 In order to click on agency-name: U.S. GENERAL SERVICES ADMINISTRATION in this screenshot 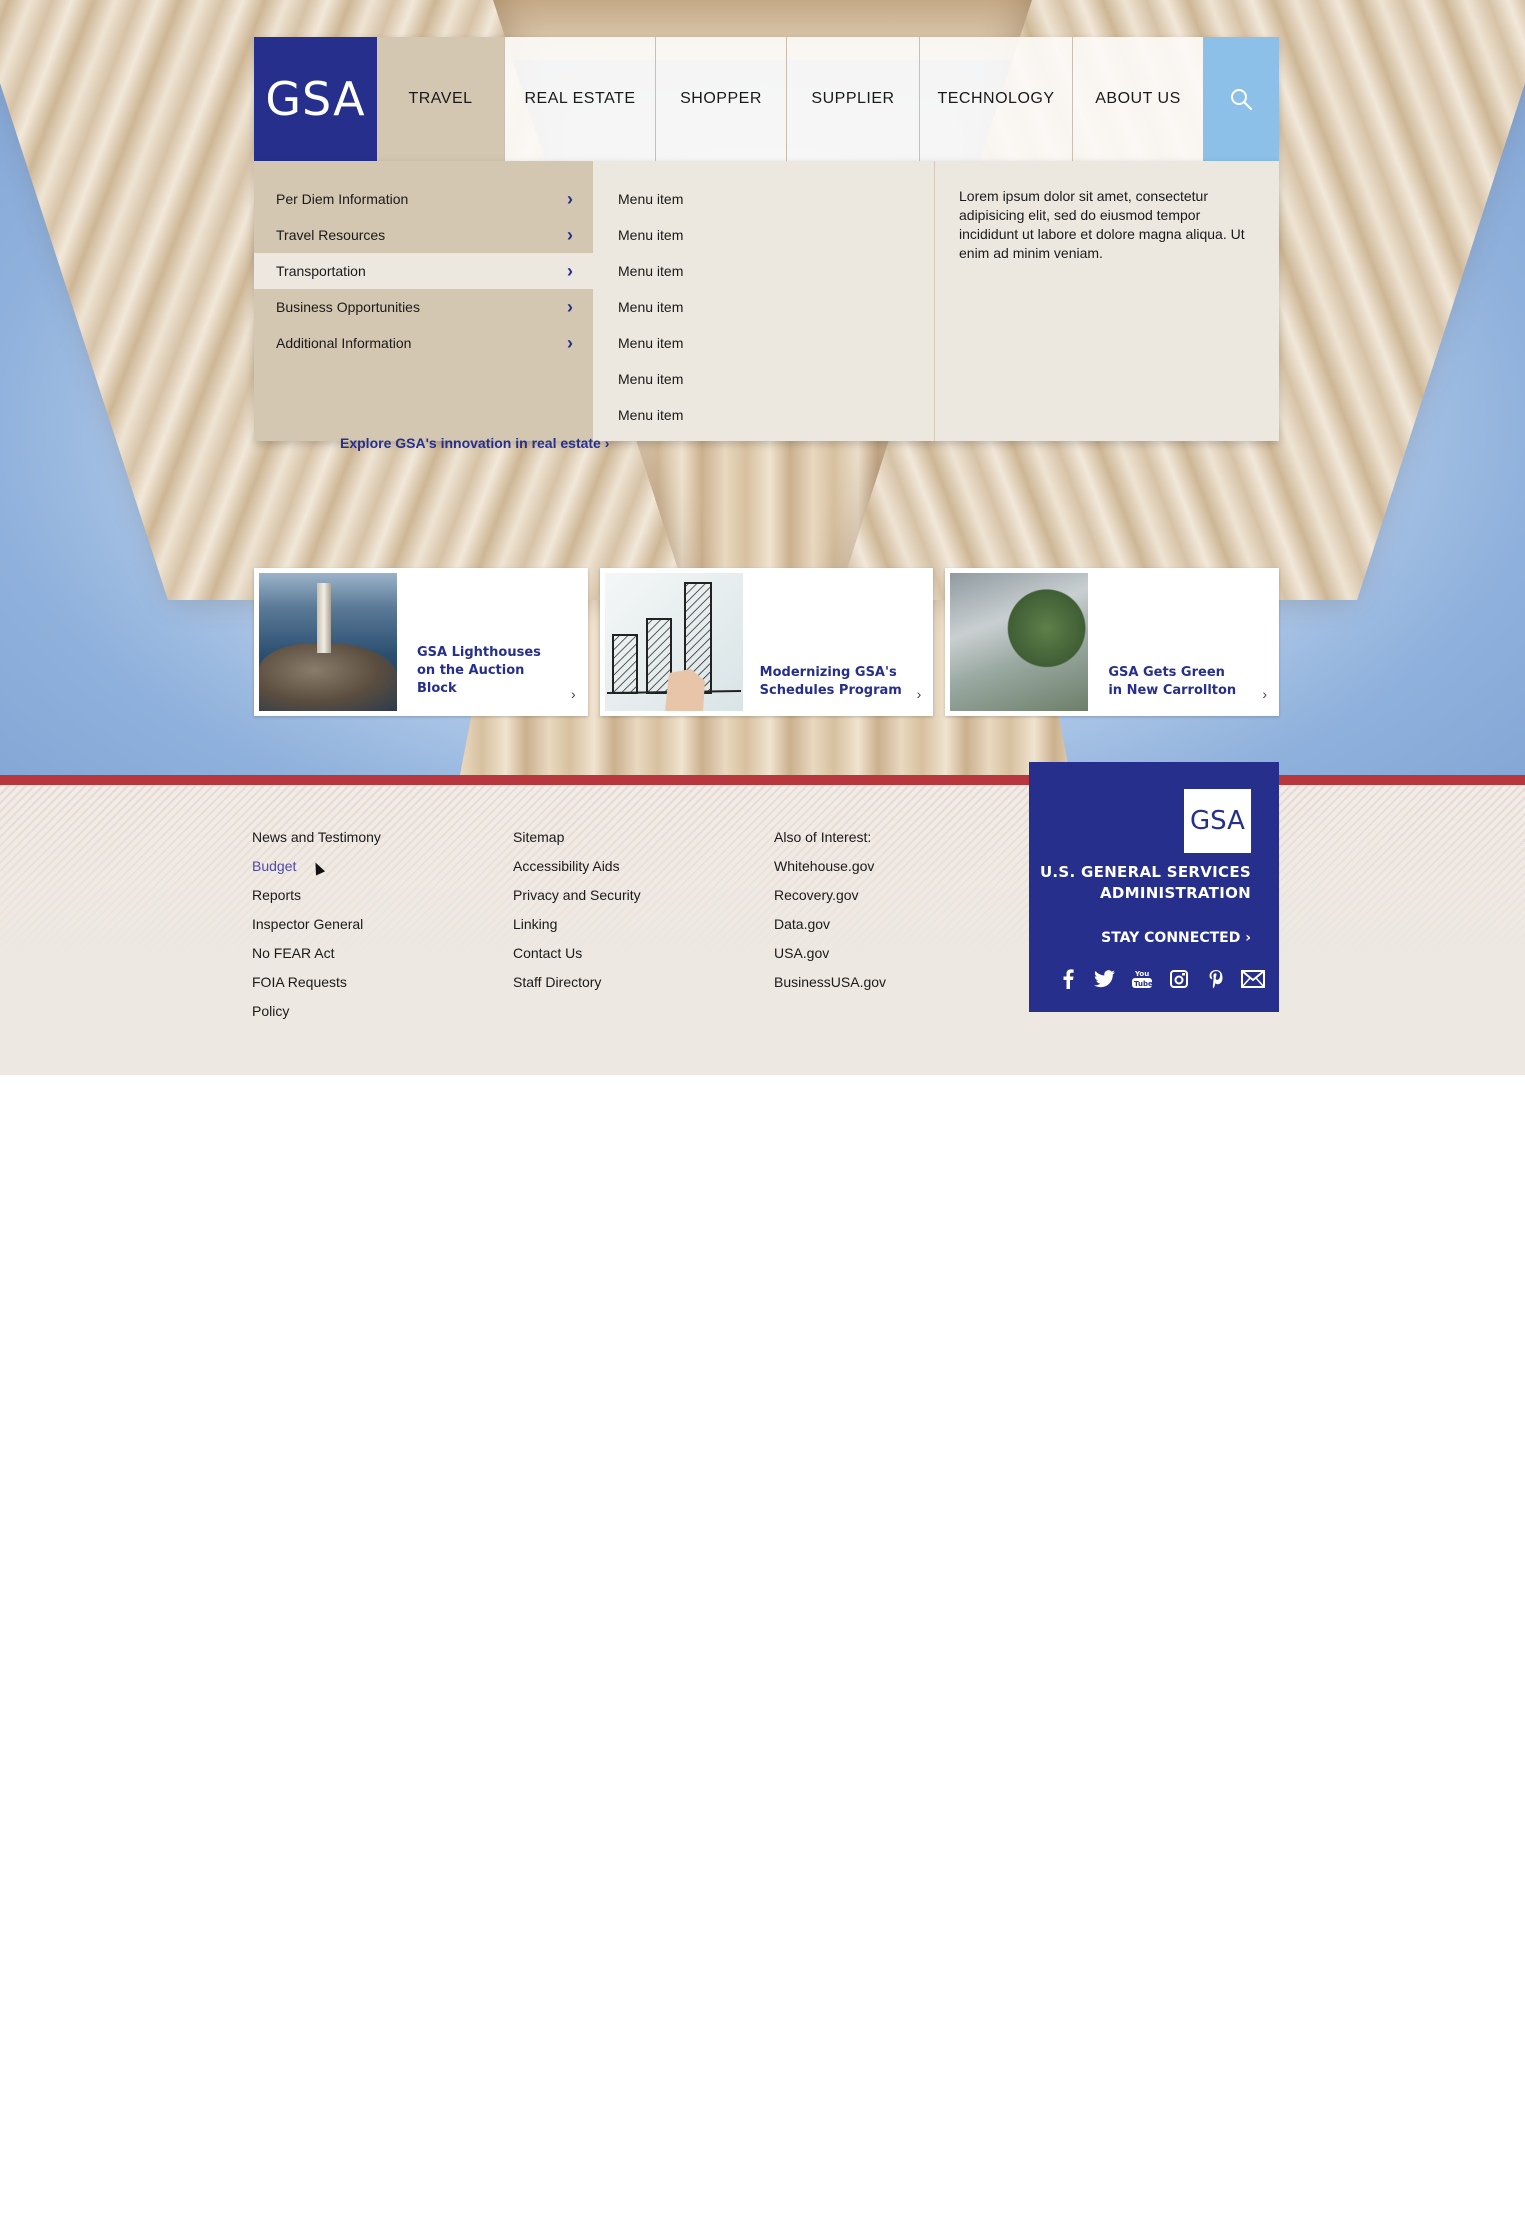, I will do `click(1145, 883)`.